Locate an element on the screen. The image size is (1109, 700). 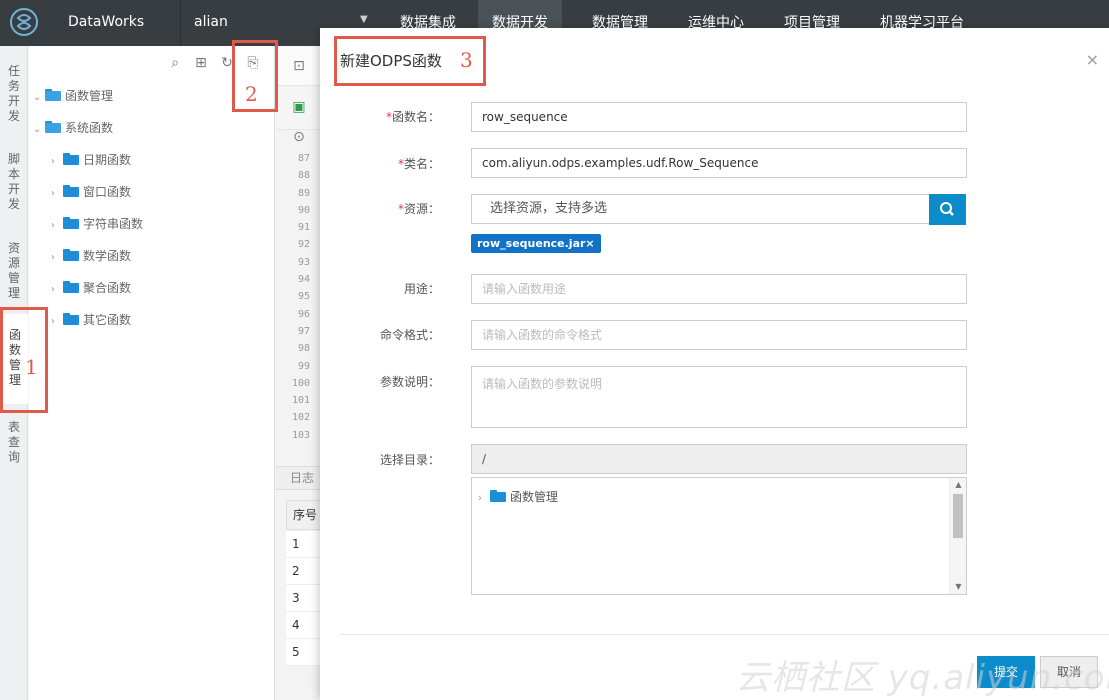
class-name-label: *类名： is located at coordinates (418, 164).